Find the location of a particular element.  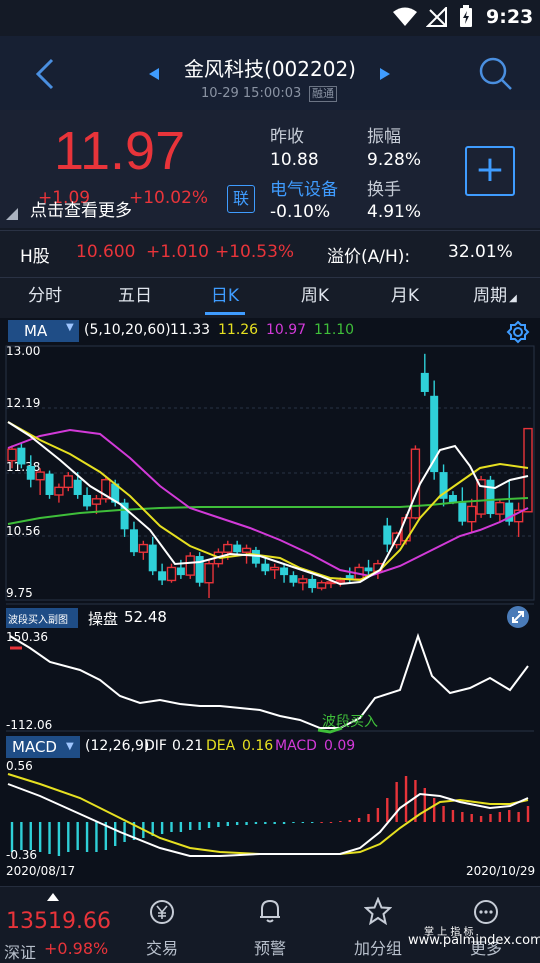

more-detail-link: 点击查看更多 is located at coordinates (81, 208).